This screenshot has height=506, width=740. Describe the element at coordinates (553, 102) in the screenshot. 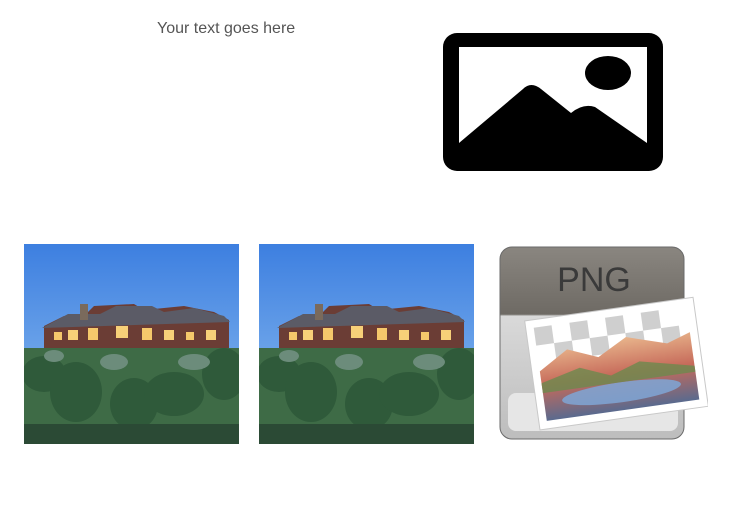

I see `image-placeholder-icon` at that location.